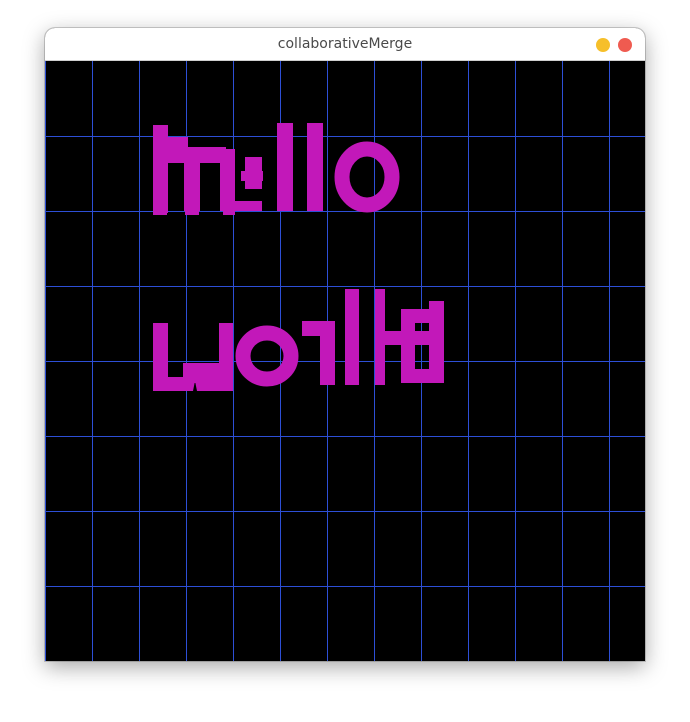  I want to click on window-title: collaborativeMerge, so click(345, 44).